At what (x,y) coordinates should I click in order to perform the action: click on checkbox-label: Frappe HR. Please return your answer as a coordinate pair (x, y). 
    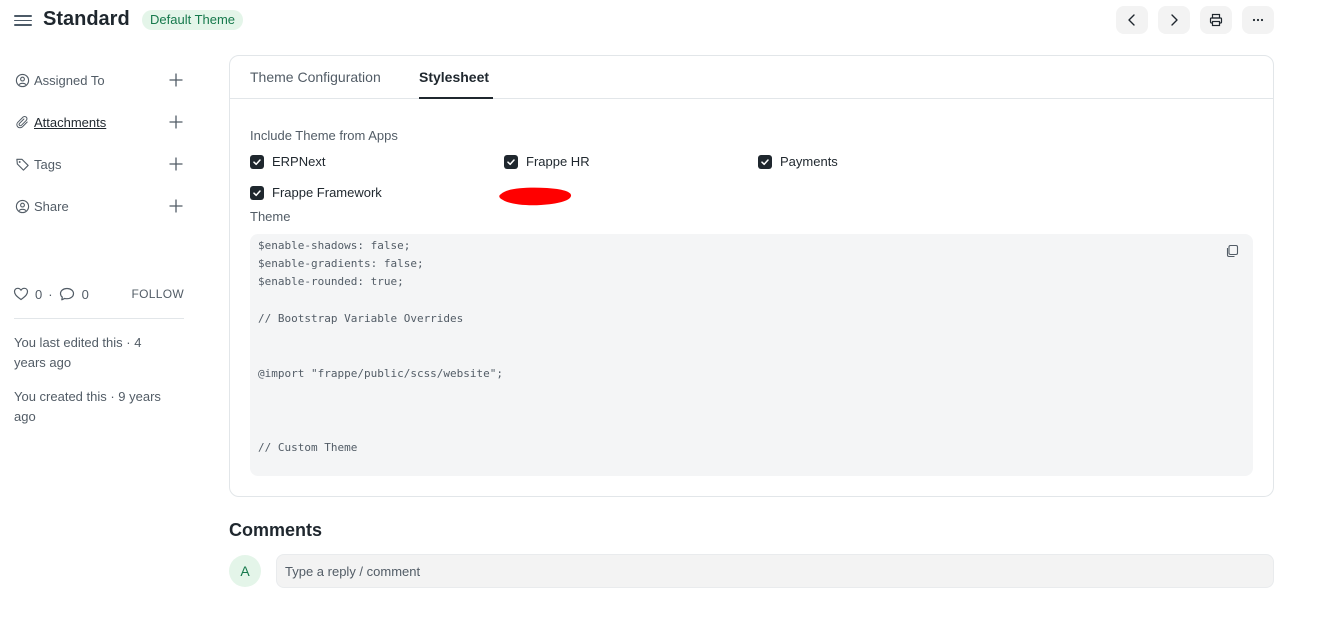
    Looking at the image, I should click on (558, 161).